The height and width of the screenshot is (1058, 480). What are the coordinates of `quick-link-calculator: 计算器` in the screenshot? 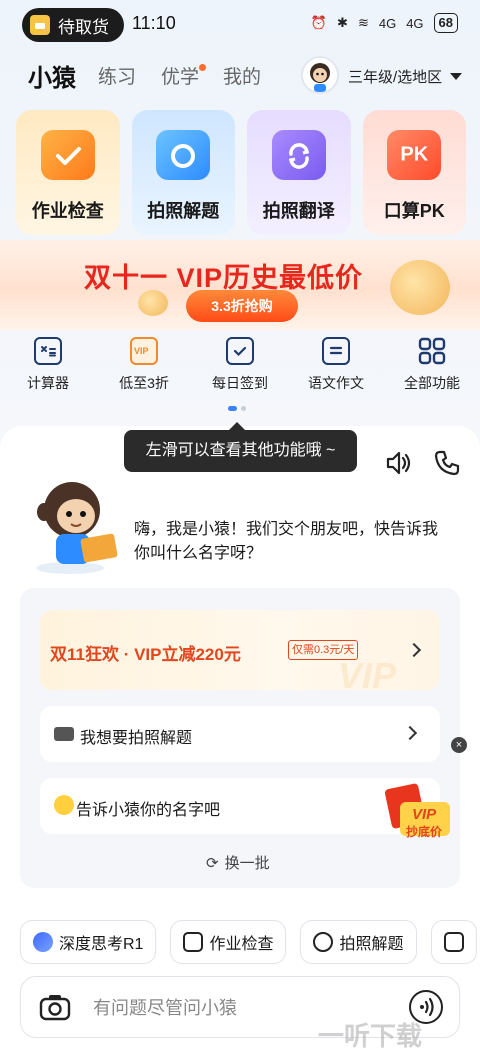 It's located at (48, 368).